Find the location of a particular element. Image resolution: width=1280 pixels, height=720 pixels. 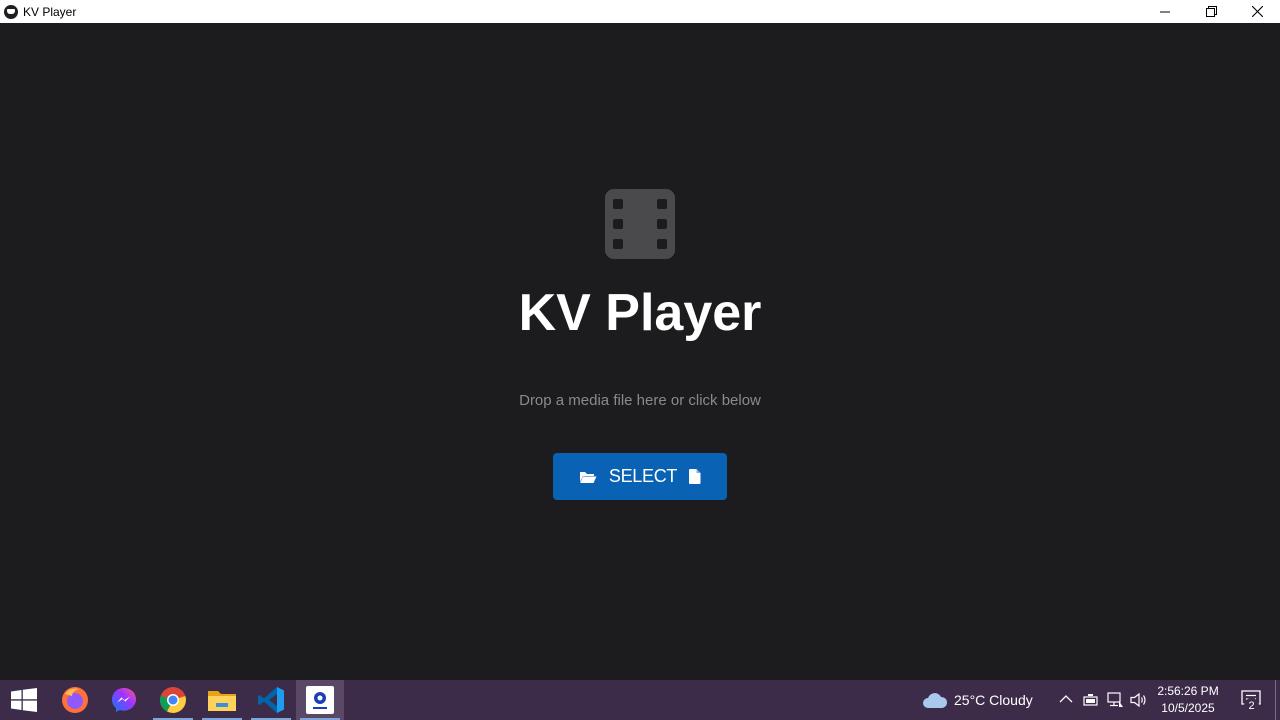

vscode-icon is located at coordinates (271, 700).